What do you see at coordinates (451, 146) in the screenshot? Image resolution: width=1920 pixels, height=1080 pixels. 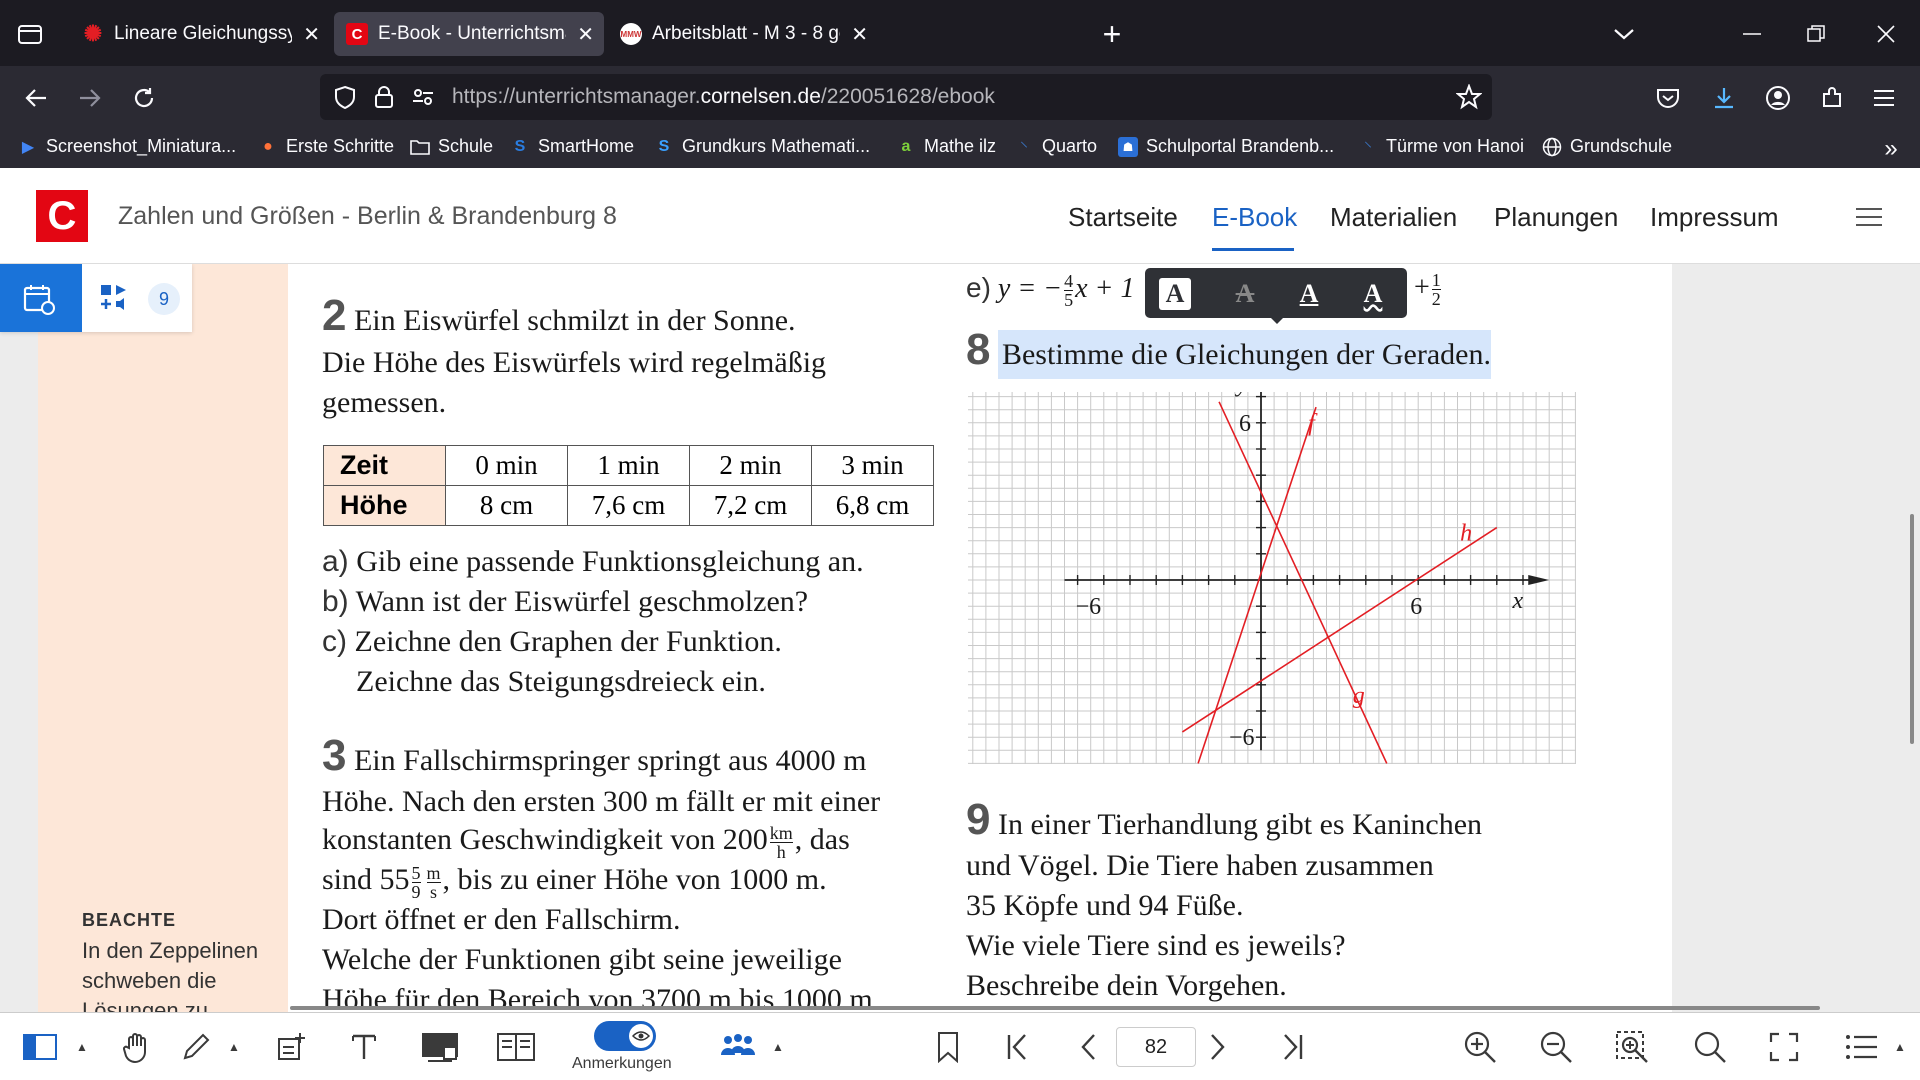 I see `bookmark-schule: Schule` at bounding box center [451, 146].